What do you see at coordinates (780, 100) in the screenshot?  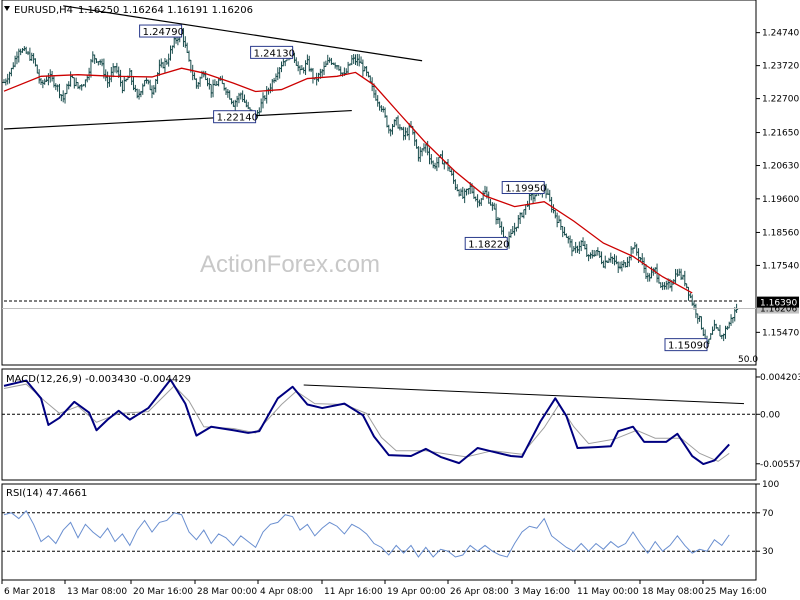 I see `price-tick-label: 1.22700` at bounding box center [780, 100].